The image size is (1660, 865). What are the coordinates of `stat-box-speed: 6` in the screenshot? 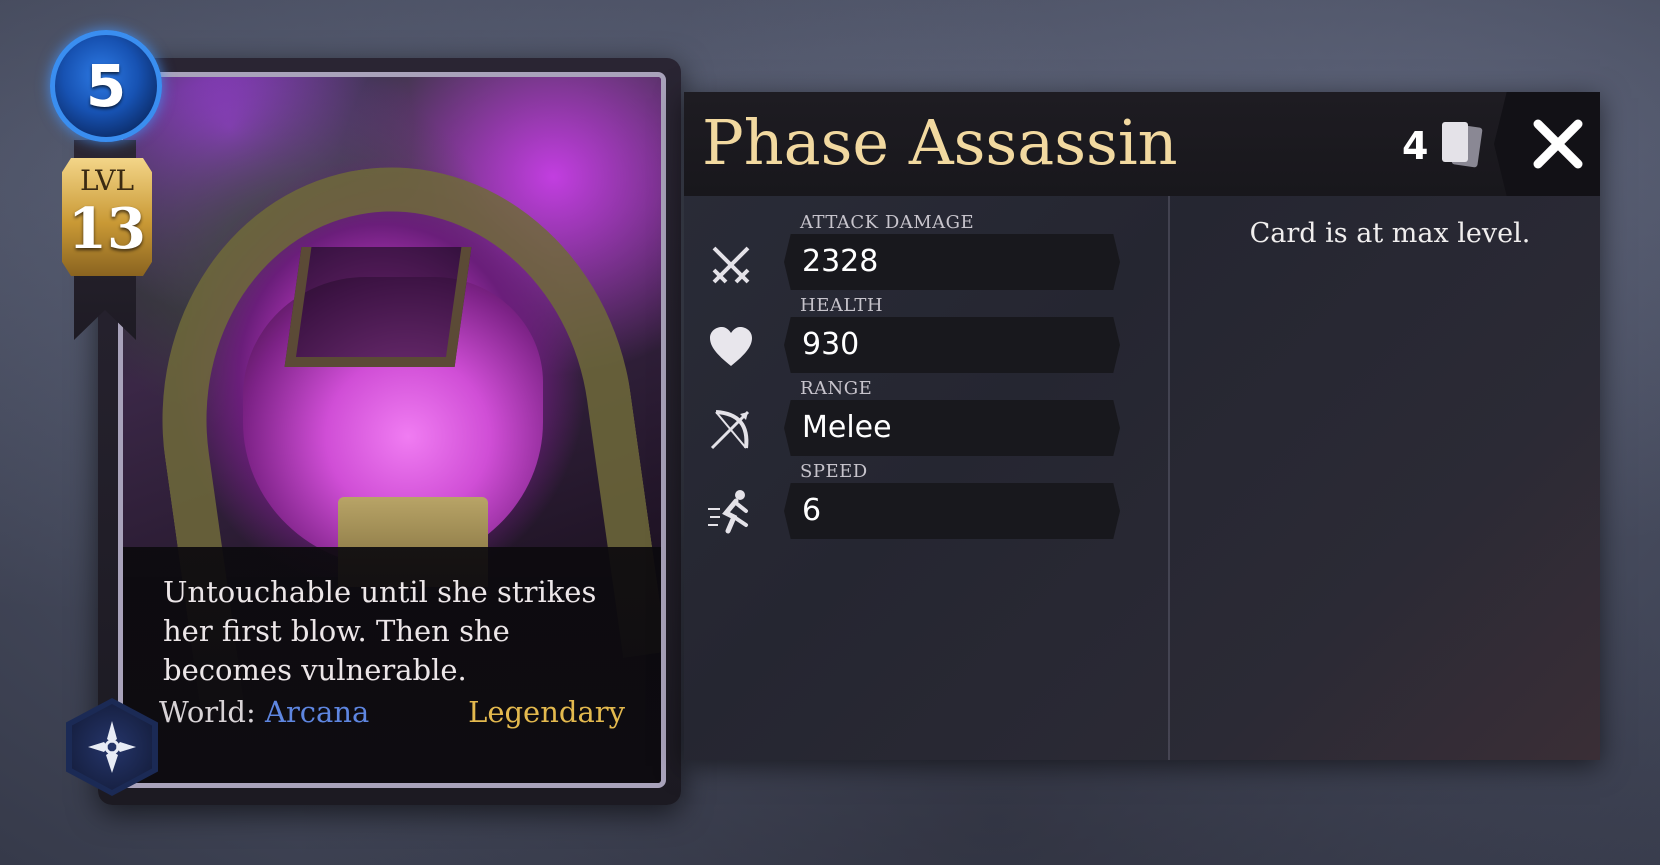 It's located at (952, 511).